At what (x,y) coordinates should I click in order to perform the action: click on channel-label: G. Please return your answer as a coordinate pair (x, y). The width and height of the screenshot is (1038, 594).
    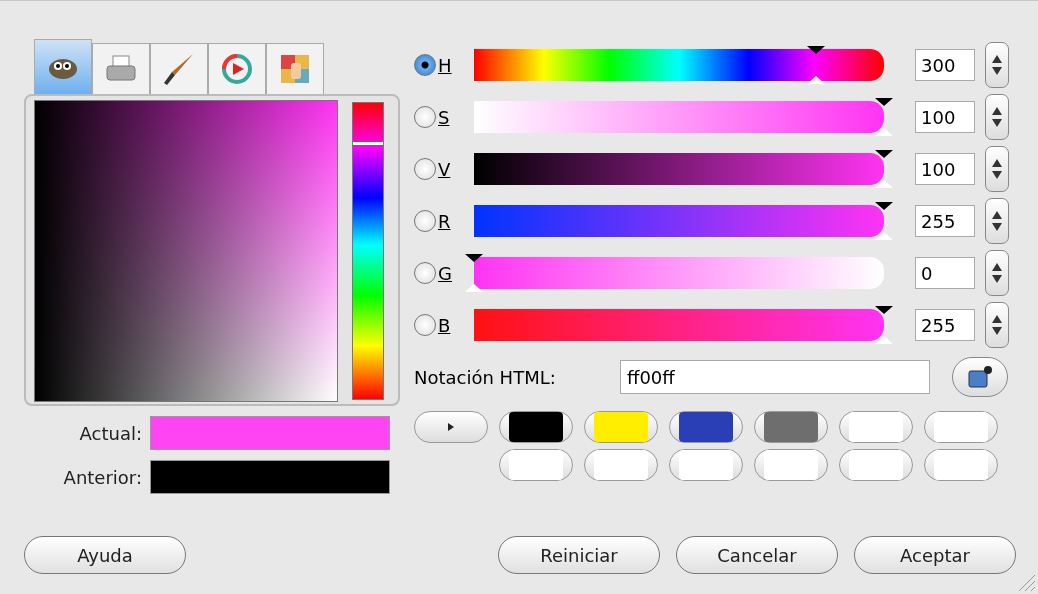
    Looking at the image, I should click on (445, 273).